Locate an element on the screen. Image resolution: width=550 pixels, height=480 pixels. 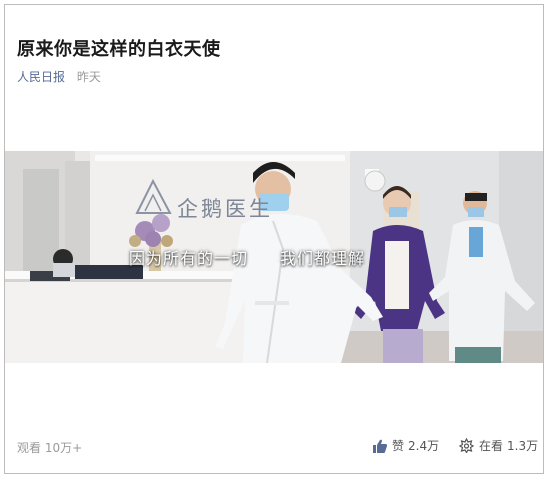
thumbs-up-icon is located at coordinates (380, 446).